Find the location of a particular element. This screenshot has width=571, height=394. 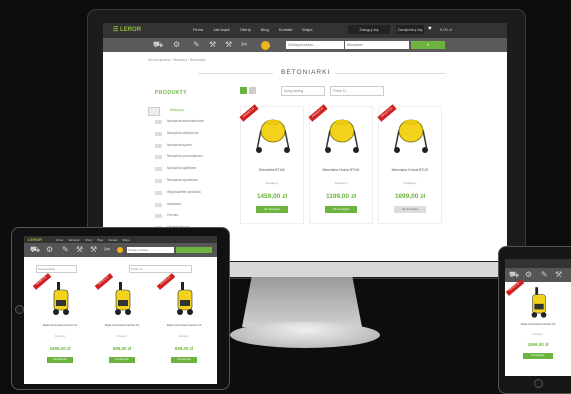

phone-home-button is located at coordinates (538, 383).